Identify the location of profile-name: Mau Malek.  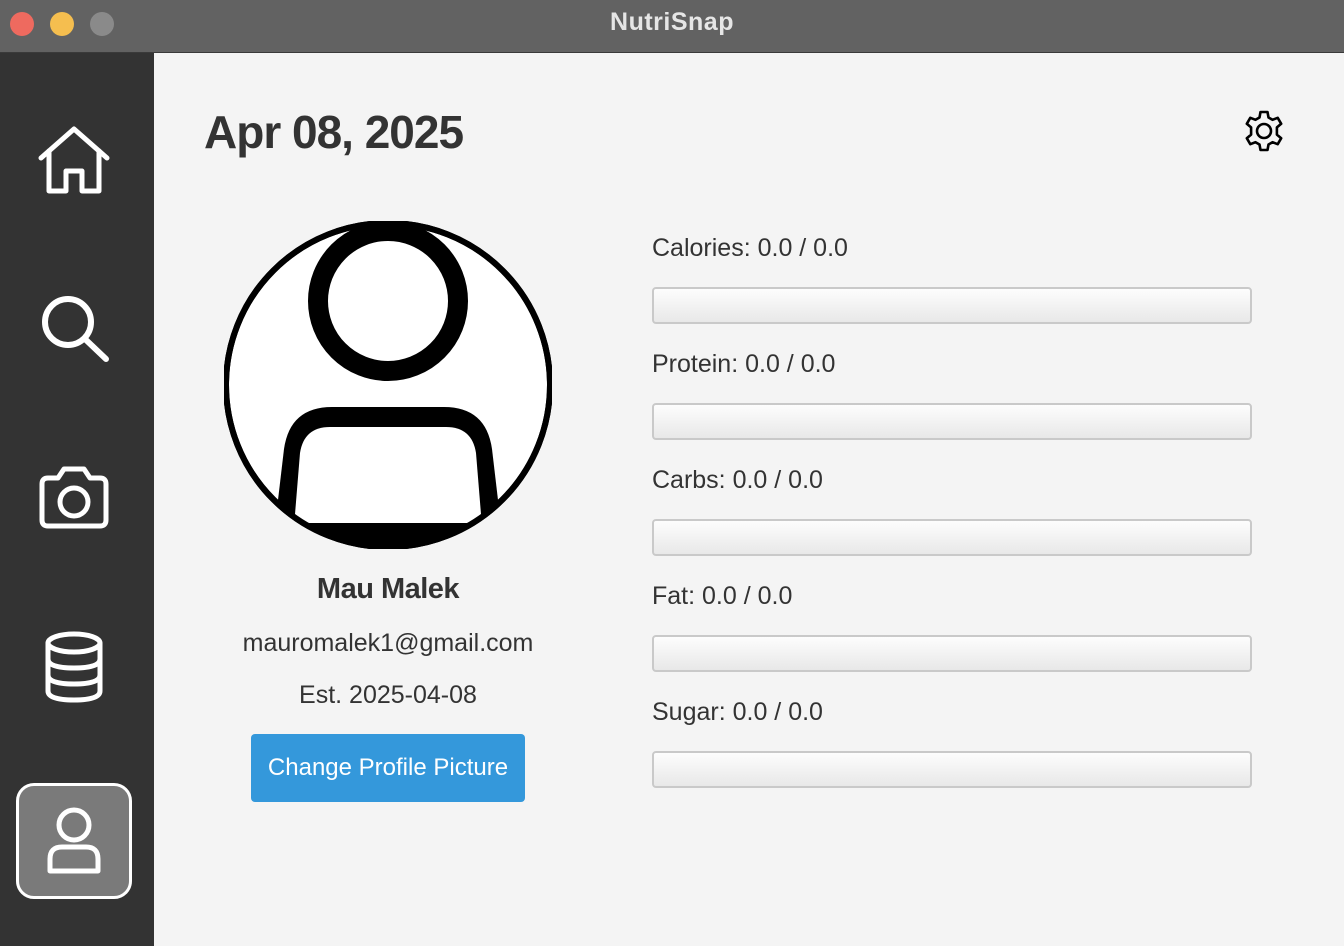
(388, 589).